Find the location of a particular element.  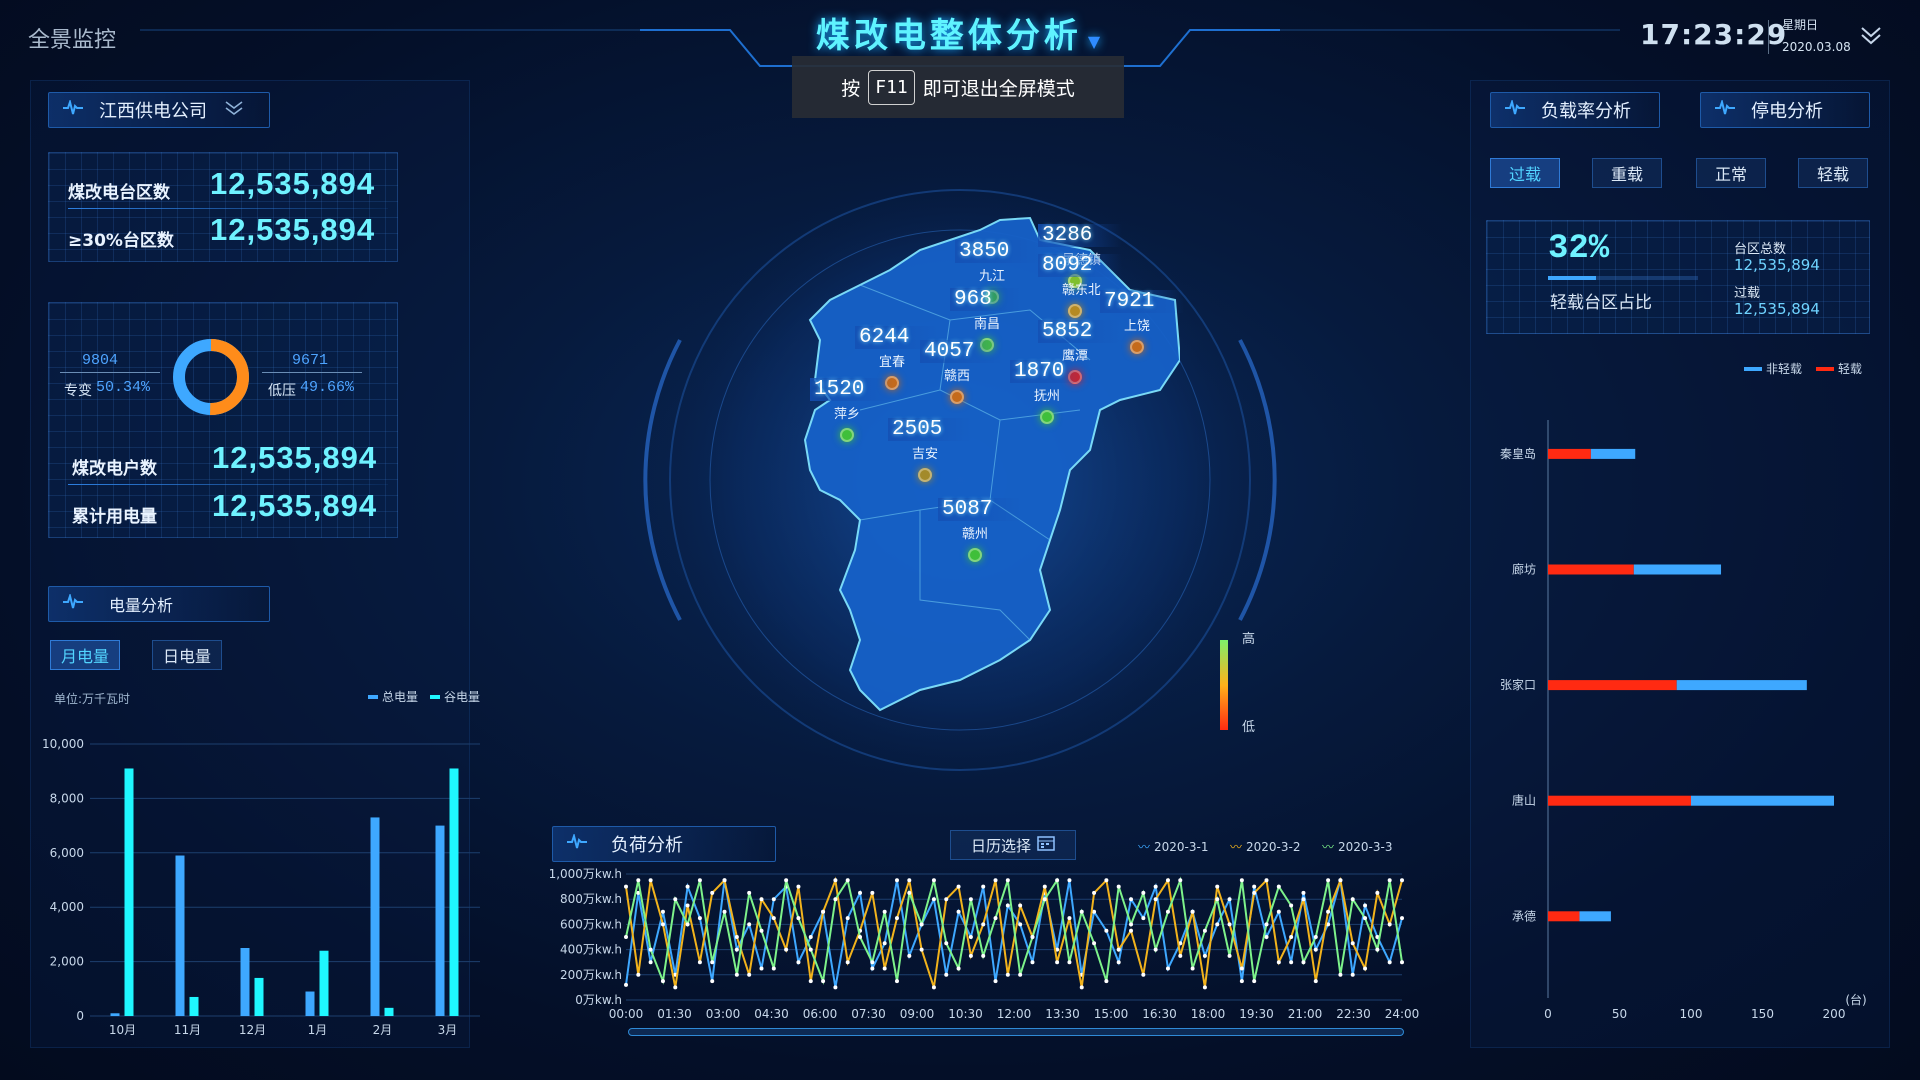

ratio-percent: 32% is located at coordinates (1579, 249).